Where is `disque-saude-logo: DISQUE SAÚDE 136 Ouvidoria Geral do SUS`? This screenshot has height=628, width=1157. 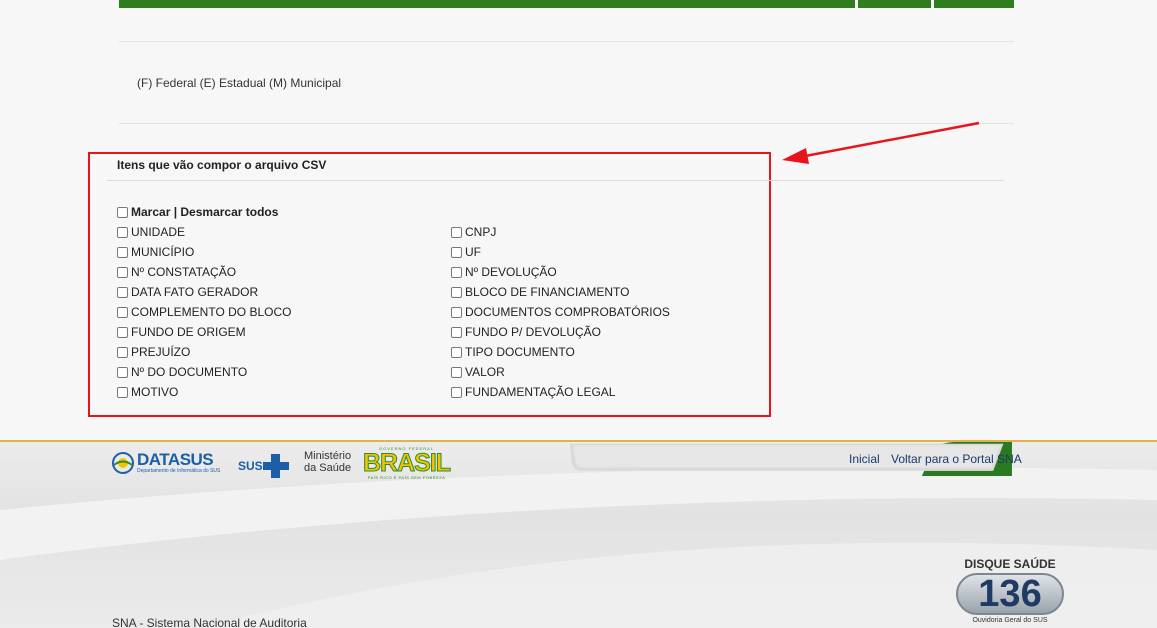 disque-saude-logo: DISQUE SAÚDE 136 Ouvidoria Geral do SUS is located at coordinates (1010, 592).